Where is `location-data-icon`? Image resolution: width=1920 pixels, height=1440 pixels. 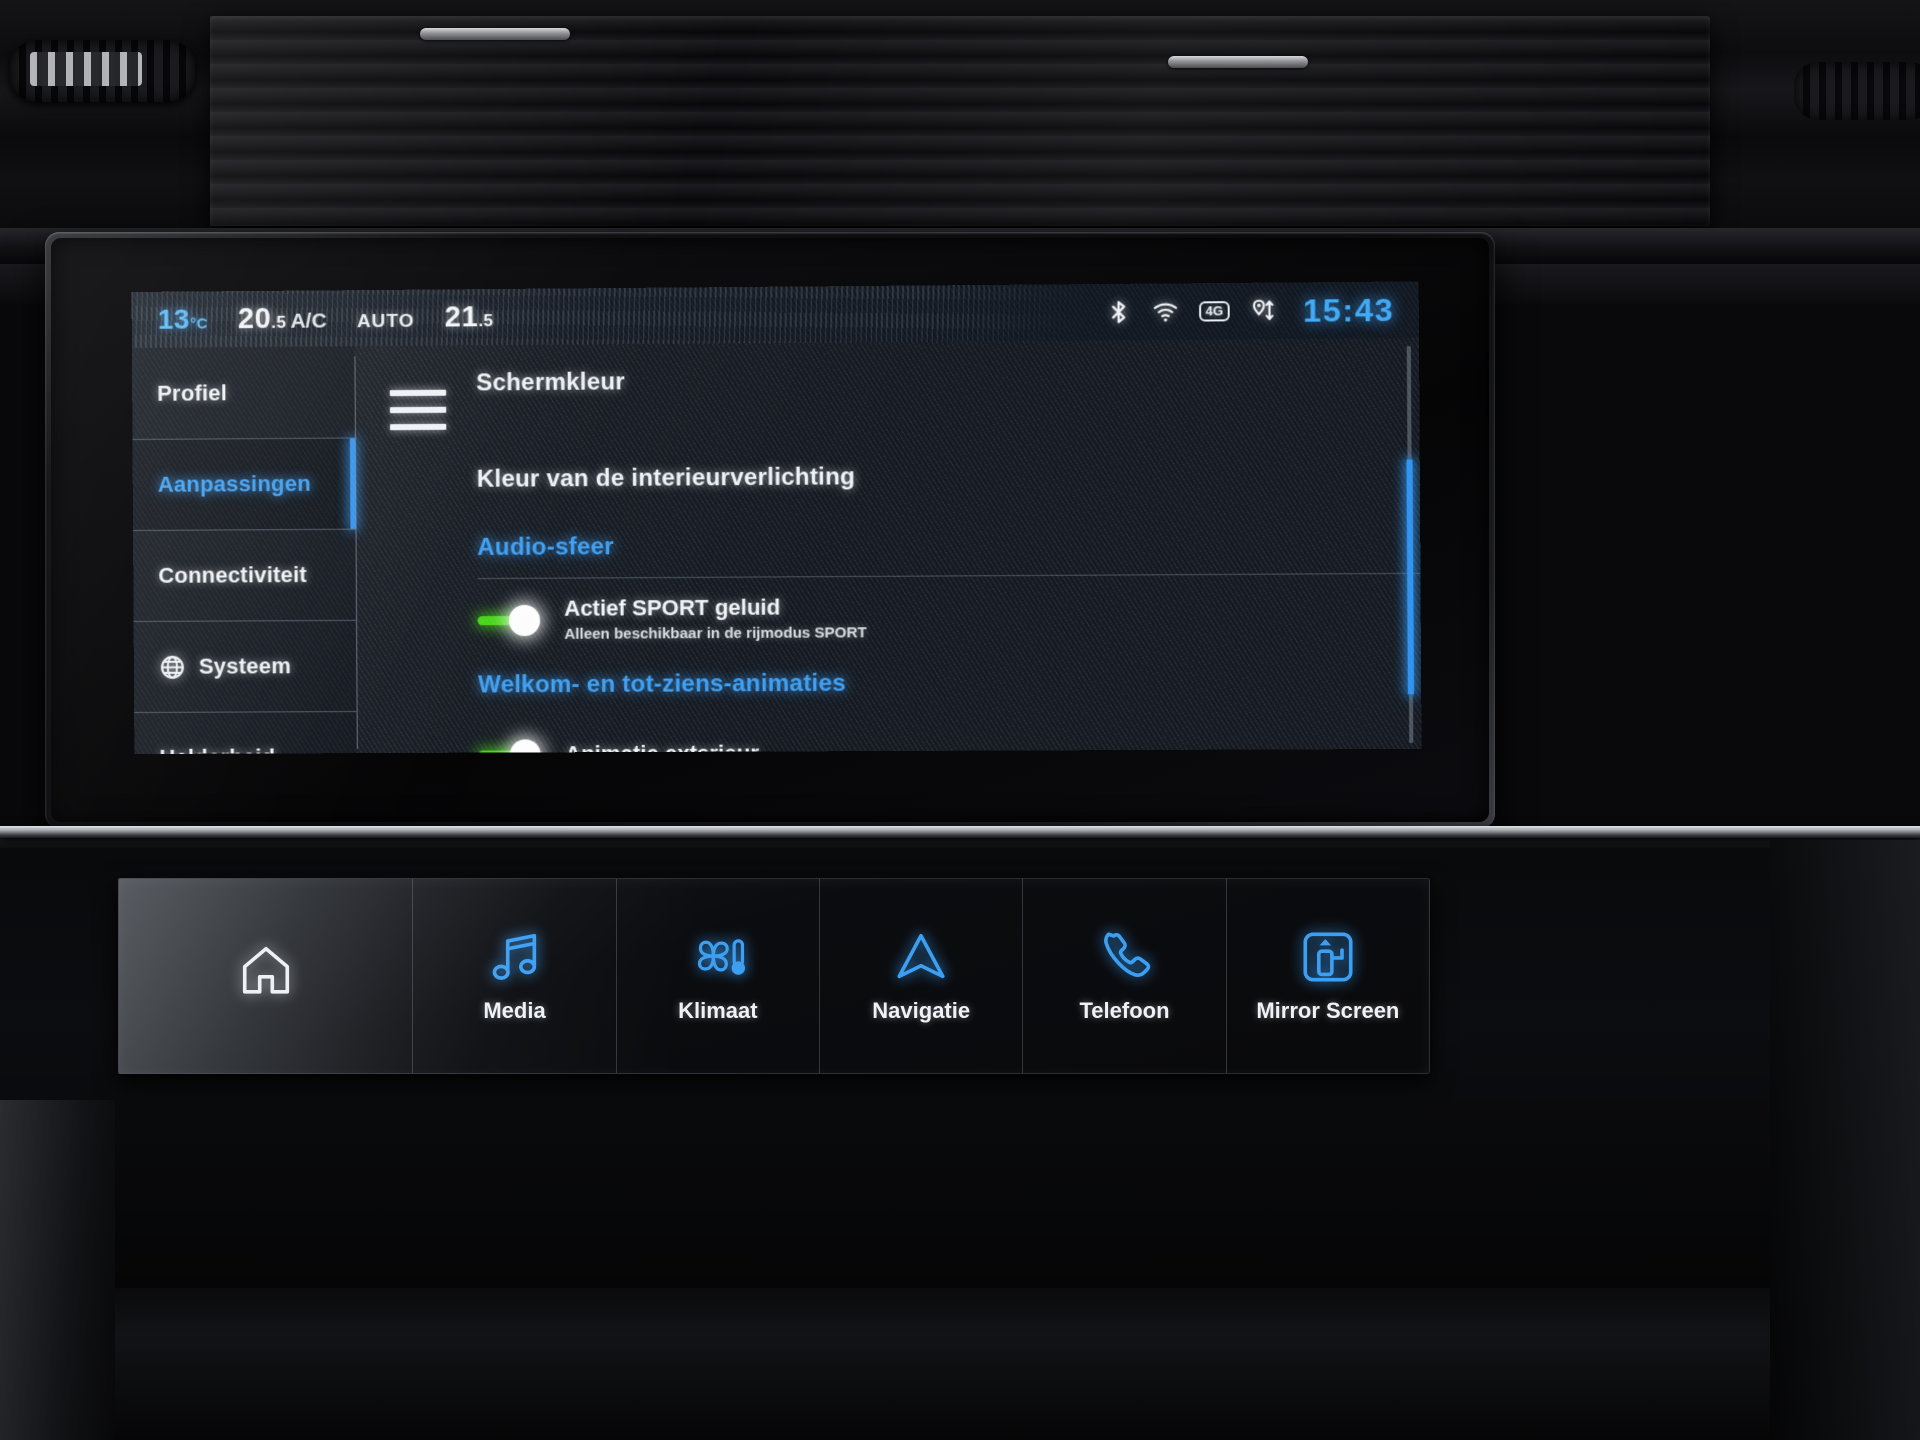 location-data-icon is located at coordinates (1263, 311).